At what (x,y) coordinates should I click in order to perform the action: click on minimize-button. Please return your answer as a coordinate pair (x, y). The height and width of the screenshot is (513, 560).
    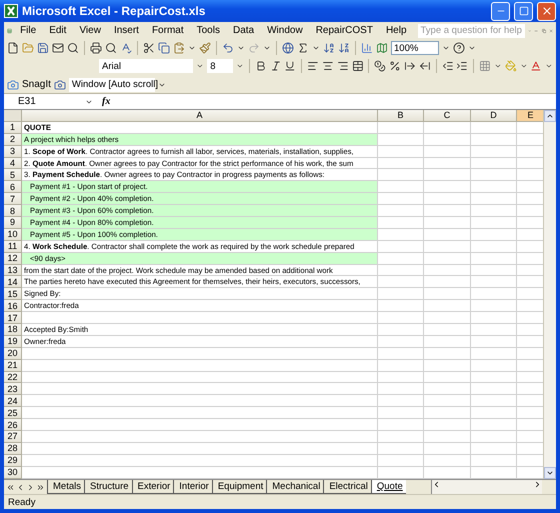
    Looking at the image, I should click on (500, 11).